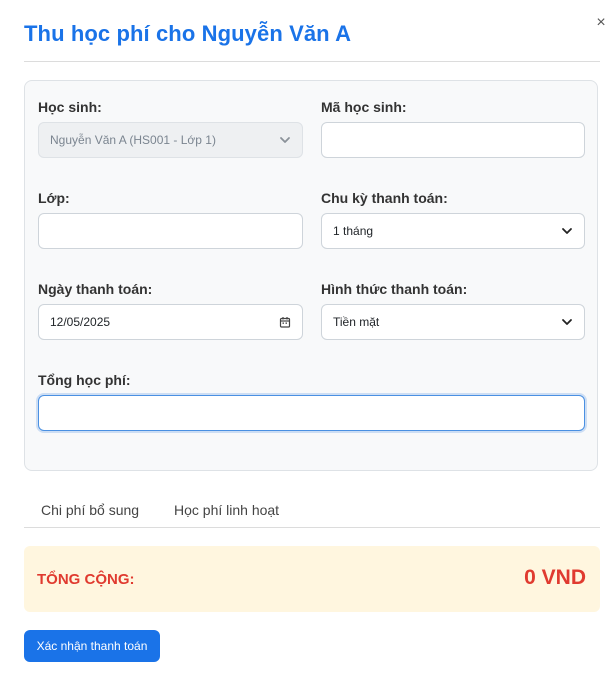 This screenshot has height=698, width=611. What do you see at coordinates (312, 527) in the screenshot?
I see `tabs-divider` at bounding box center [312, 527].